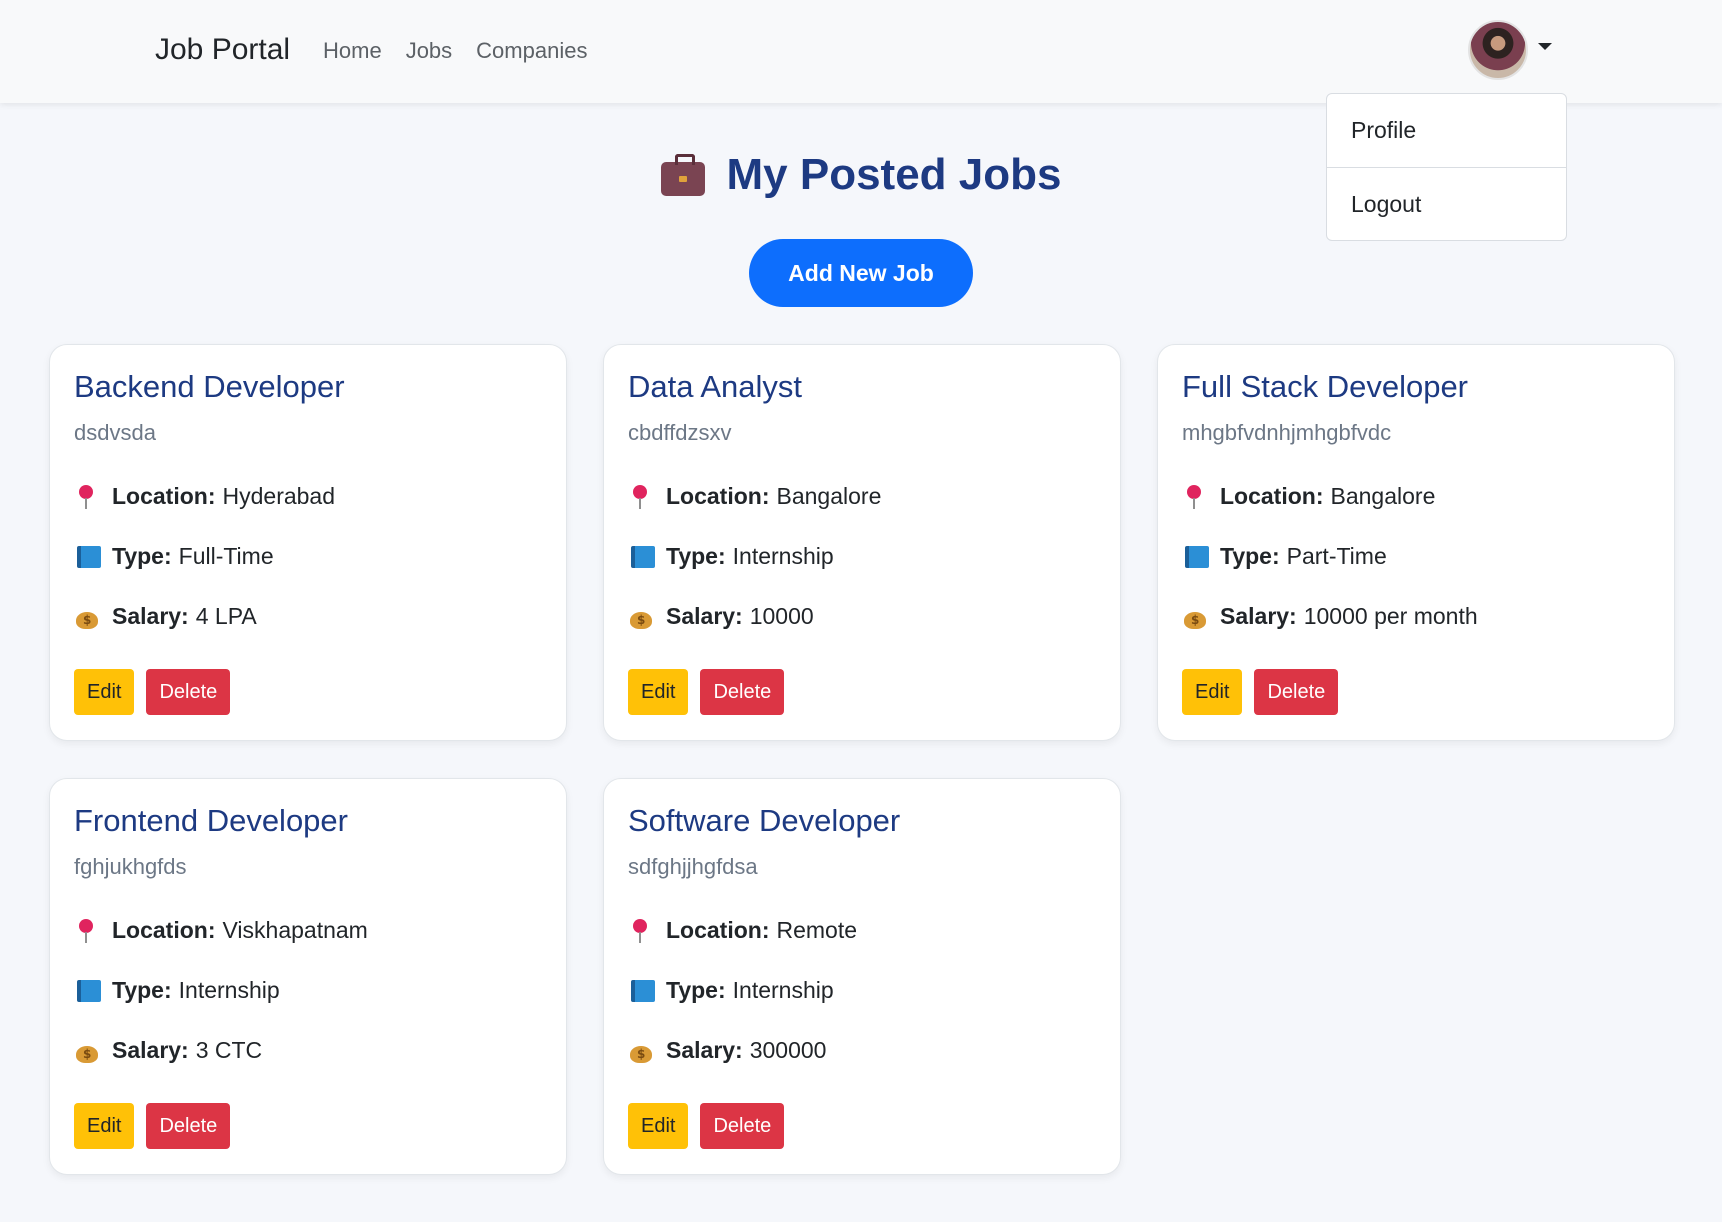 The height and width of the screenshot is (1222, 1722). What do you see at coordinates (861, 51) in the screenshot?
I see `navbar: Job Portal Home Jobs Companies` at bounding box center [861, 51].